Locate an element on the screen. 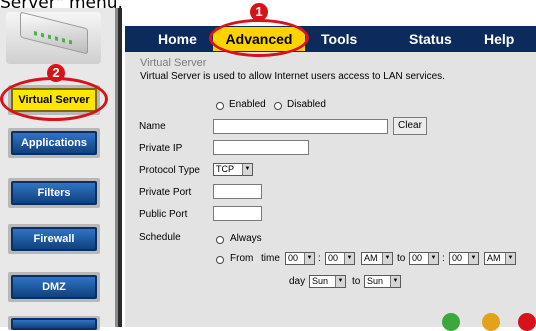 Image resolution: width=536 pixels, height=331 pixels. sidebar-item-next is located at coordinates (54, 324).